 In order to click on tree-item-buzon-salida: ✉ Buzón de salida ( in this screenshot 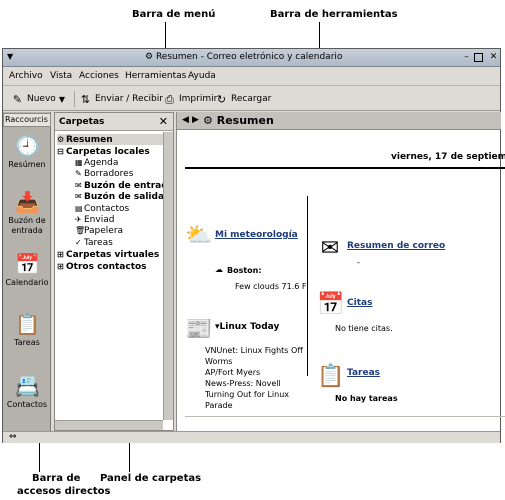, I will do `click(123, 196)`.